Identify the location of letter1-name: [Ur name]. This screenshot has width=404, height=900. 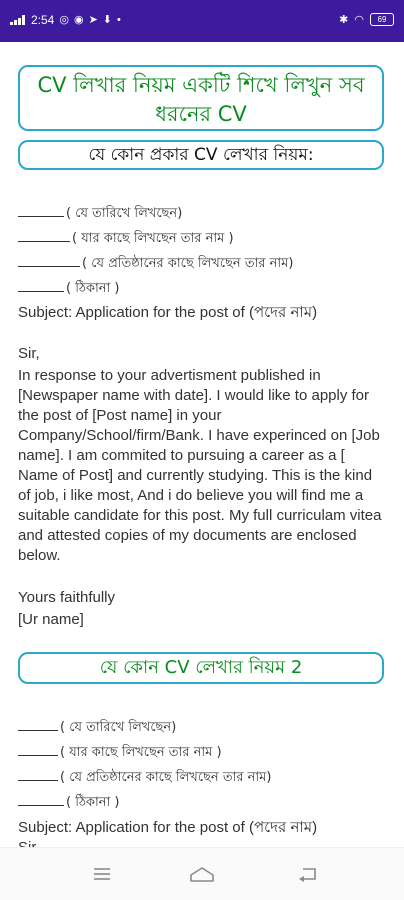
(51, 619).